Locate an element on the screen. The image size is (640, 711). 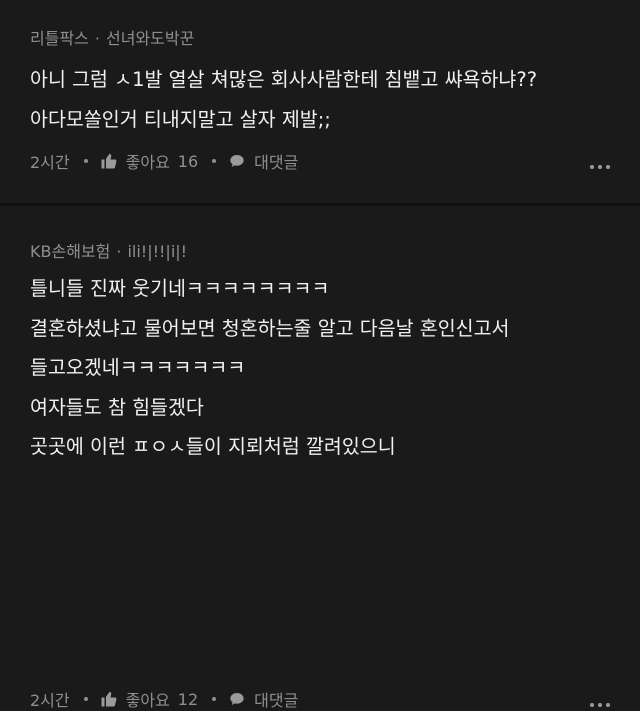
author-tag: 선녀와도박꾼 is located at coordinates (150, 38).